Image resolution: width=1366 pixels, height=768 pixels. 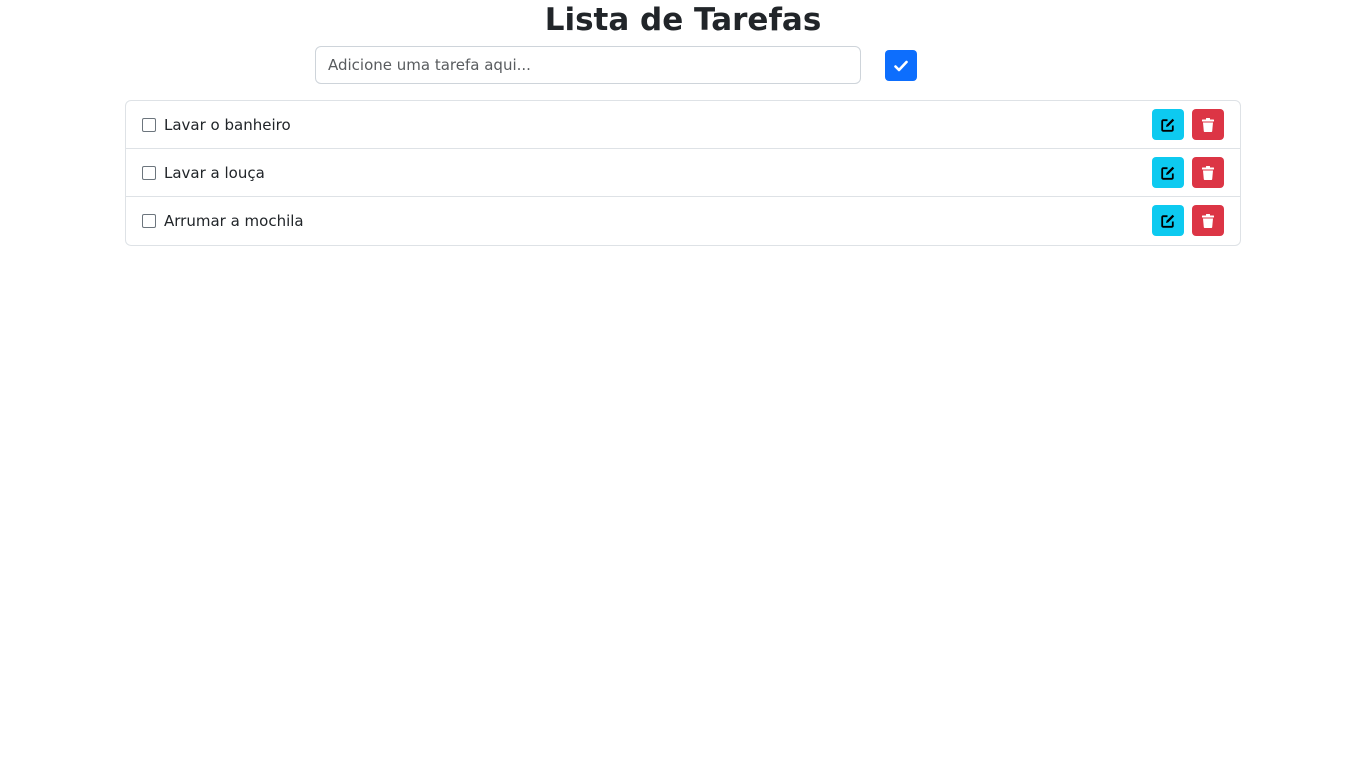 What do you see at coordinates (683, 20) in the screenshot?
I see `page-title: Lista de Tarefas` at bounding box center [683, 20].